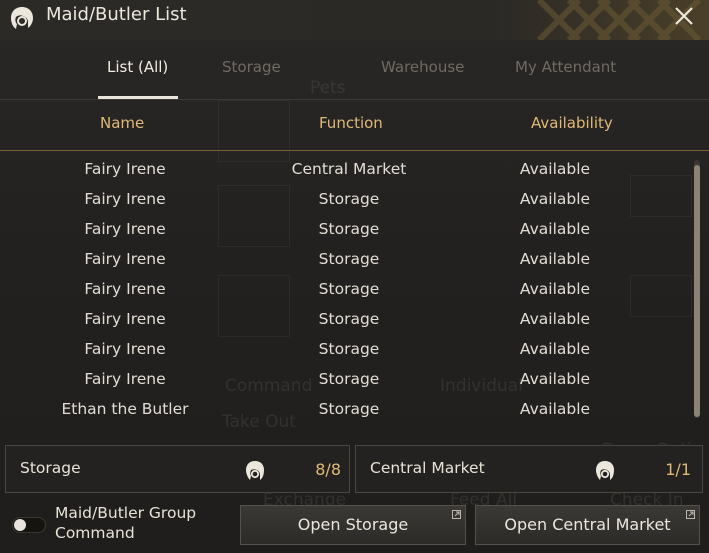 This screenshot has height=553, width=709. Describe the element at coordinates (137, 67) in the screenshot. I see `tab-list-all: List (All)` at that location.